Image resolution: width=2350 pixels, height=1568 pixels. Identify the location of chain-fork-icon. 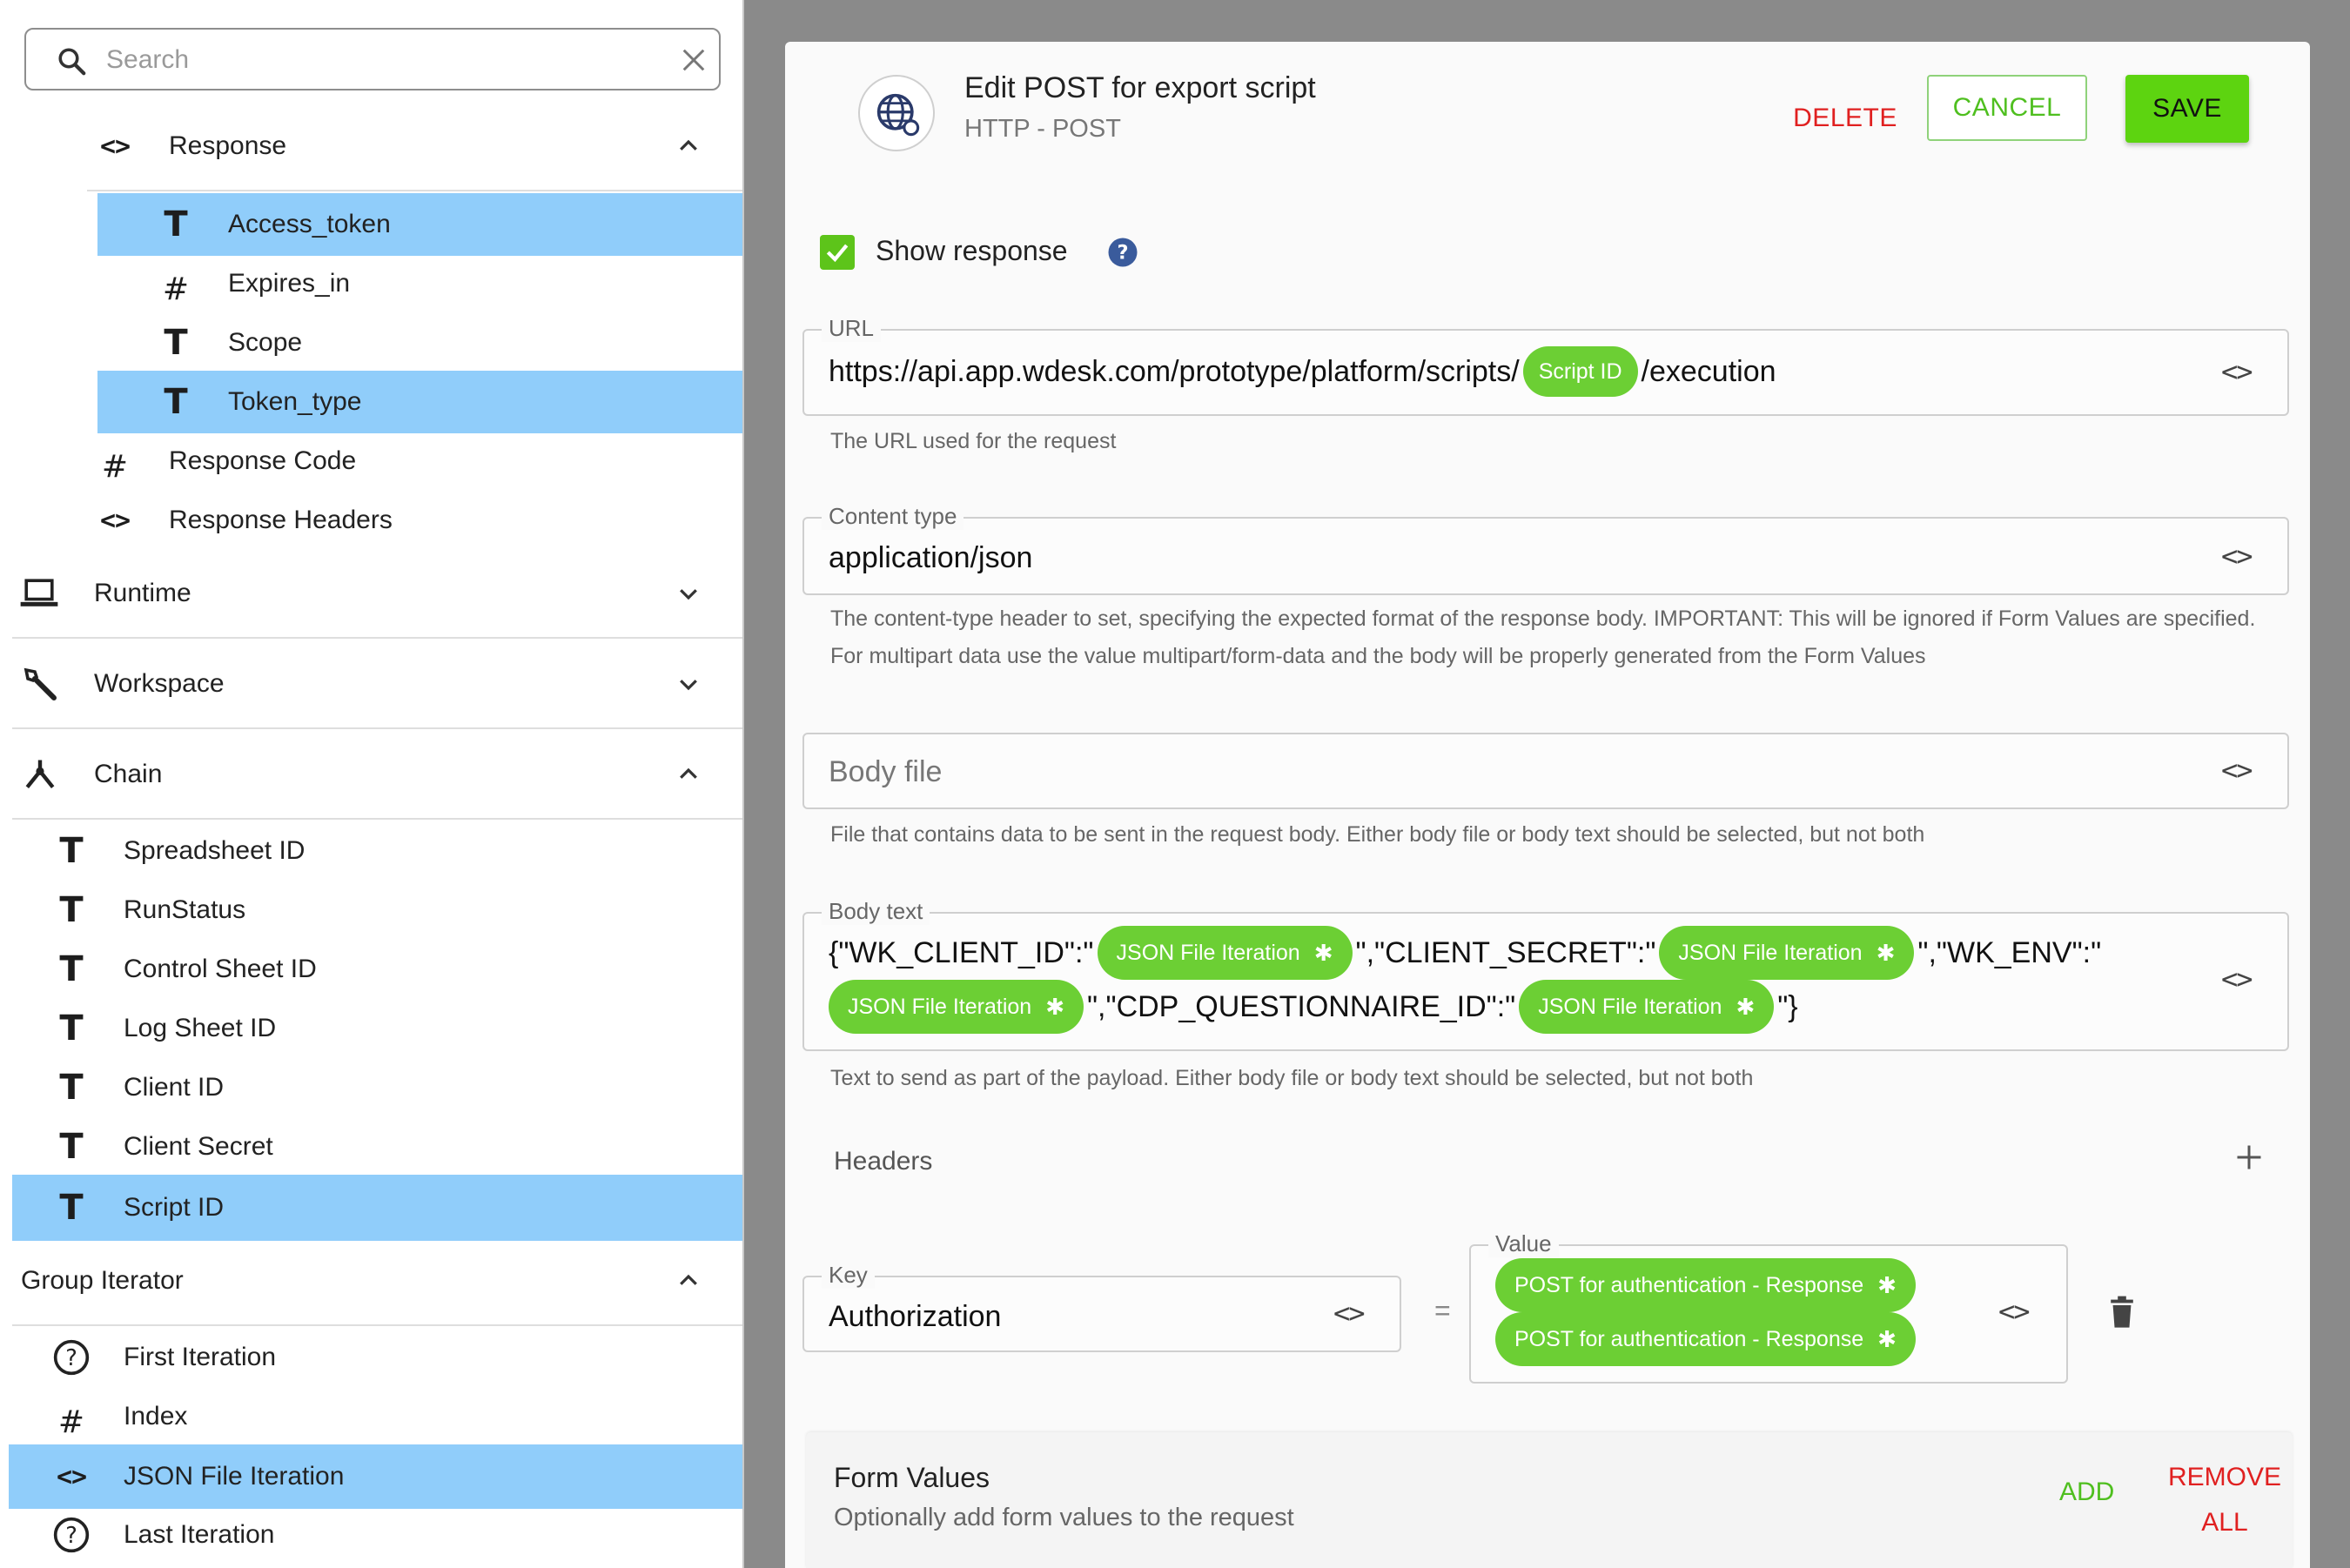
(40, 774).